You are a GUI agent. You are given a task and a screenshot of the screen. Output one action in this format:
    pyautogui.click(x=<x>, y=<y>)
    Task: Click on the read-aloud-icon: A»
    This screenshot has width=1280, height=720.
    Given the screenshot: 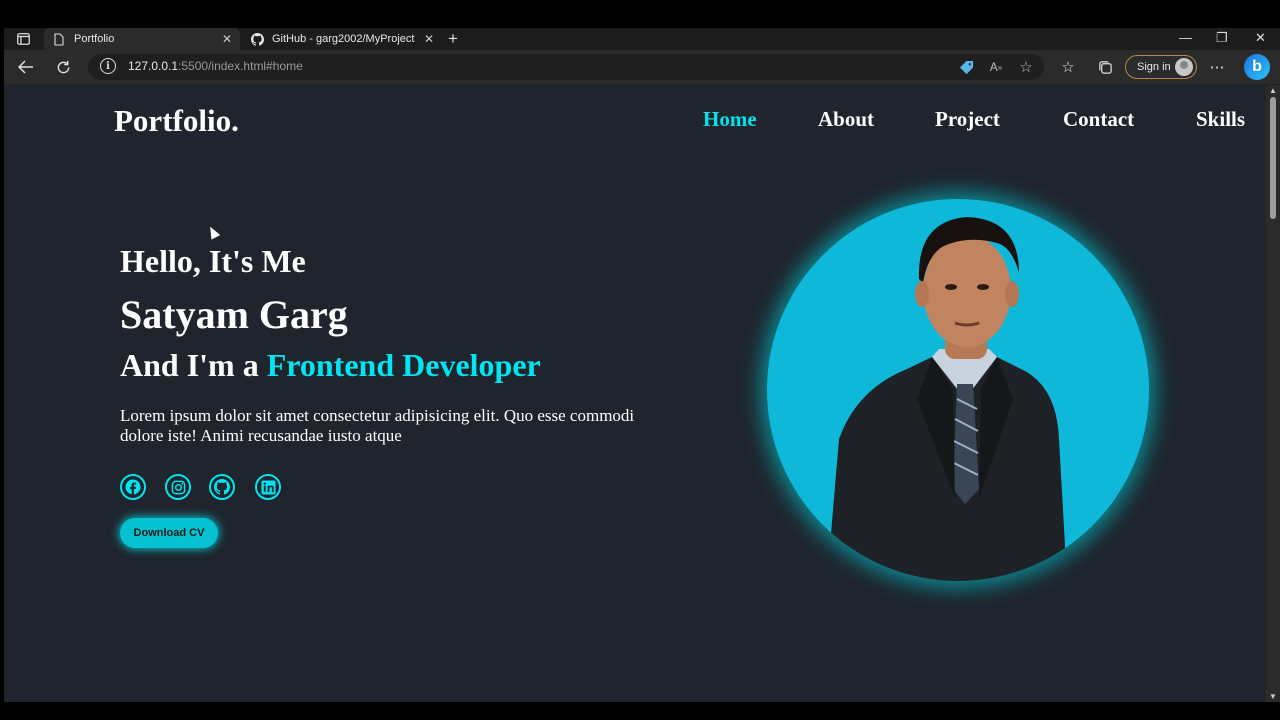 What is the action you would take?
    pyautogui.click(x=996, y=67)
    